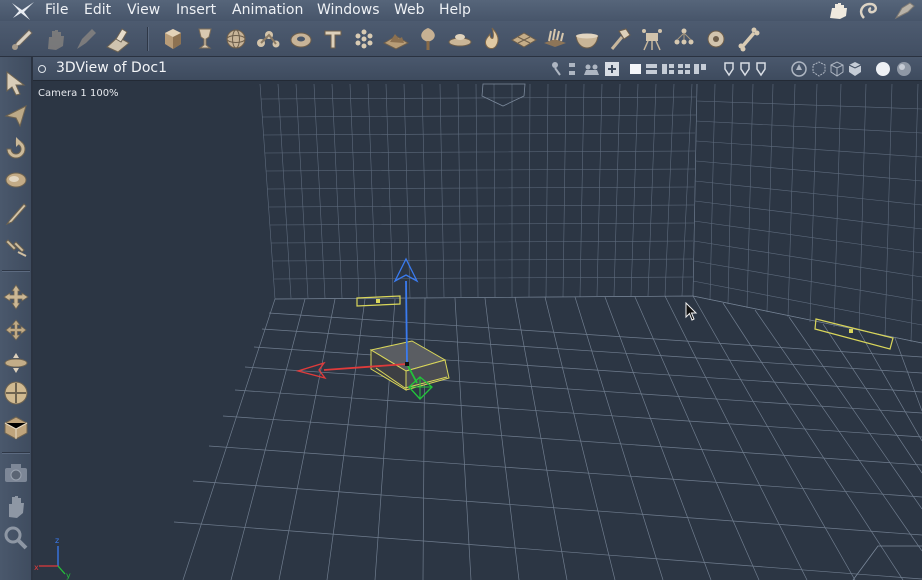 This screenshot has height=580, width=922. Describe the element at coordinates (16, 180) in the screenshot. I see `twist-icon` at that location.